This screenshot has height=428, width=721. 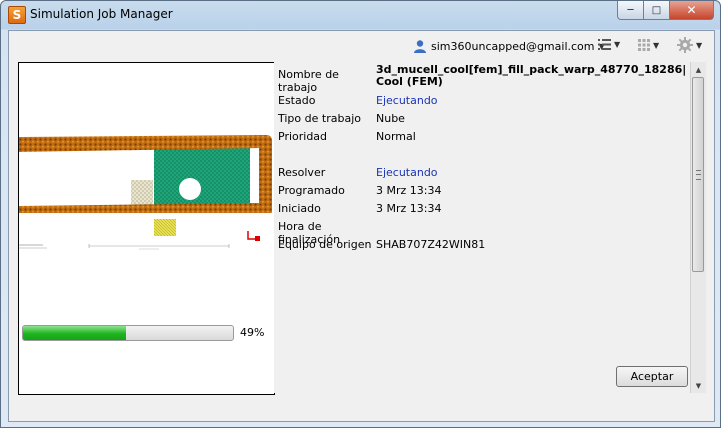 I want to click on user-email: sim360uncapped@gmail.com, so click(x=513, y=46).